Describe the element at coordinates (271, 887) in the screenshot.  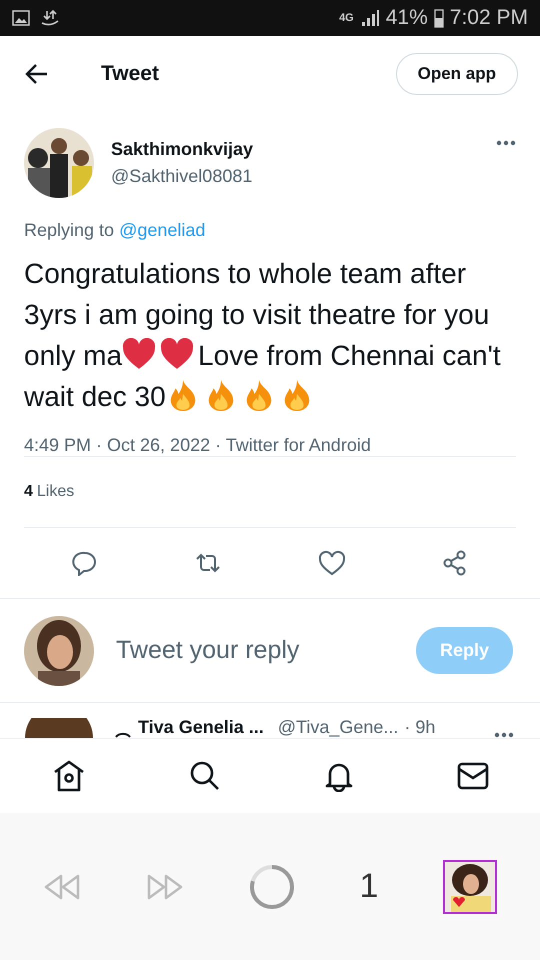
I see `loading-spinner-icon` at that location.